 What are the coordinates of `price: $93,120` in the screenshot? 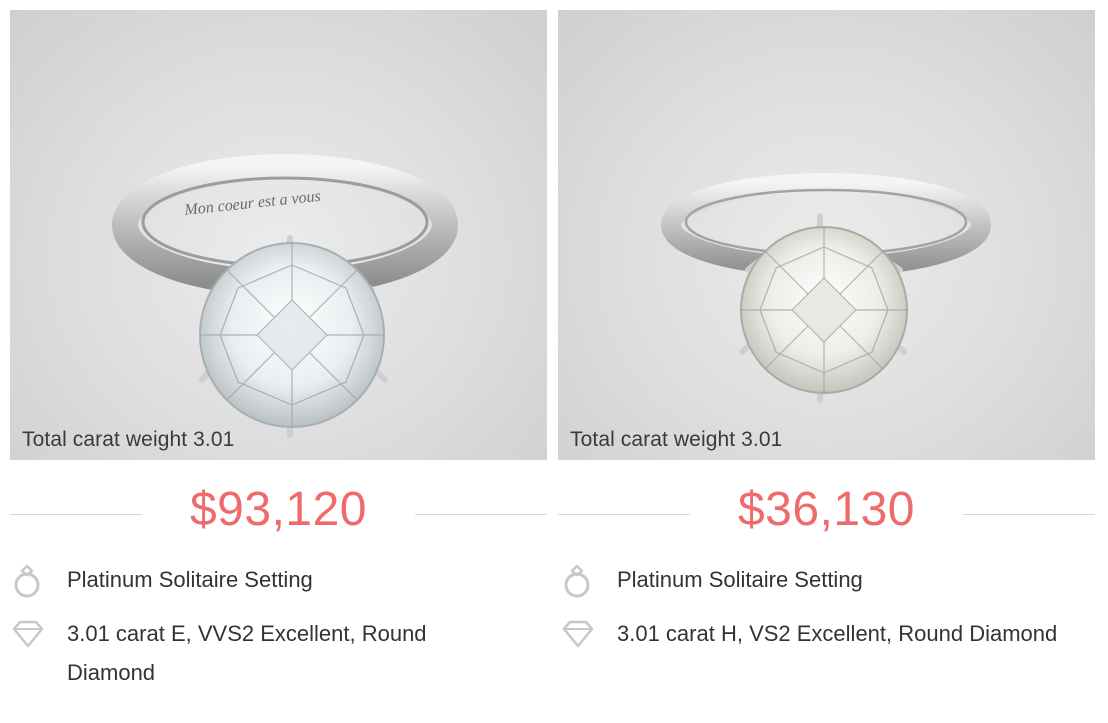 It's located at (278, 509).